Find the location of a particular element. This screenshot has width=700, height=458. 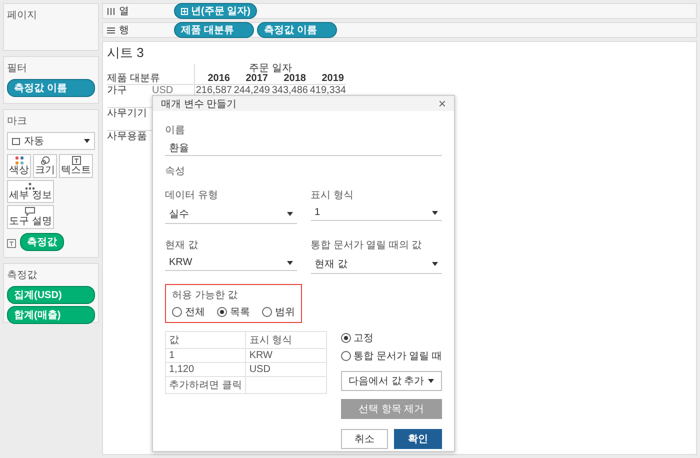

speech-bubble-icon is located at coordinates (30, 211).